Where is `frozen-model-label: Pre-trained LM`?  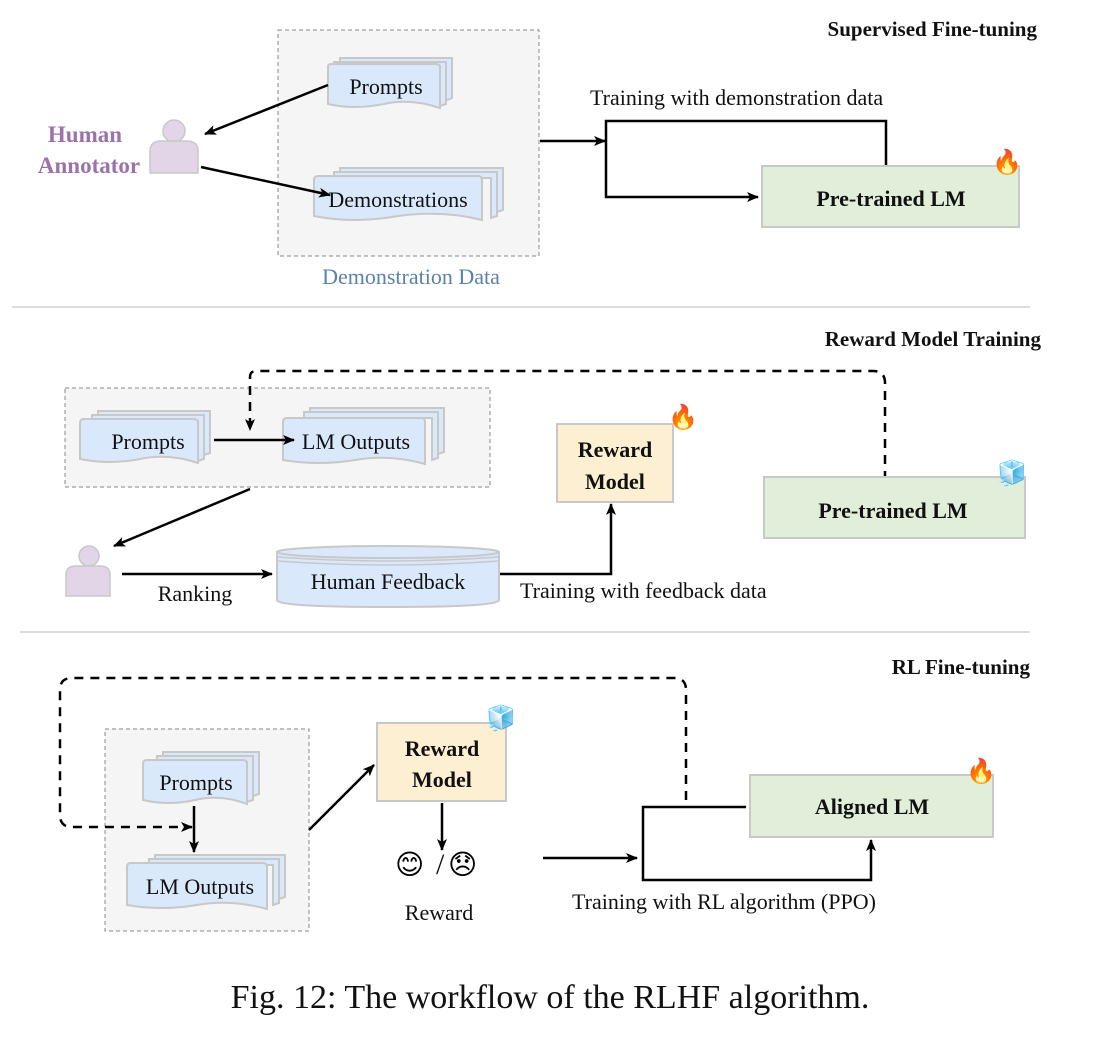
frozen-model-label: Pre-trained LM is located at coordinates (893, 510).